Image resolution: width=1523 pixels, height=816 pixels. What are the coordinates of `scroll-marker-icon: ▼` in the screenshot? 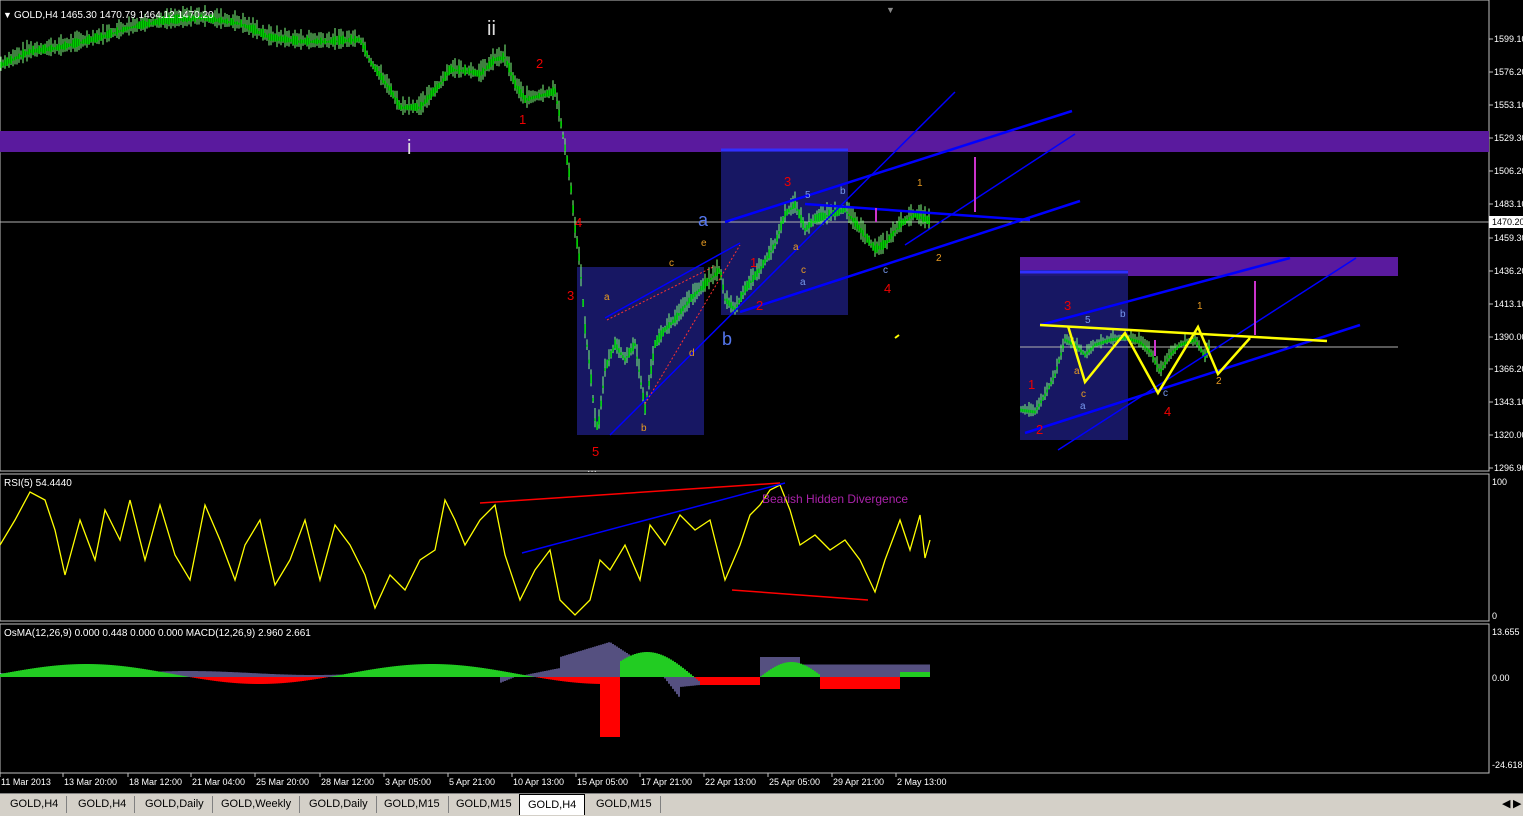 It's located at (890, 10).